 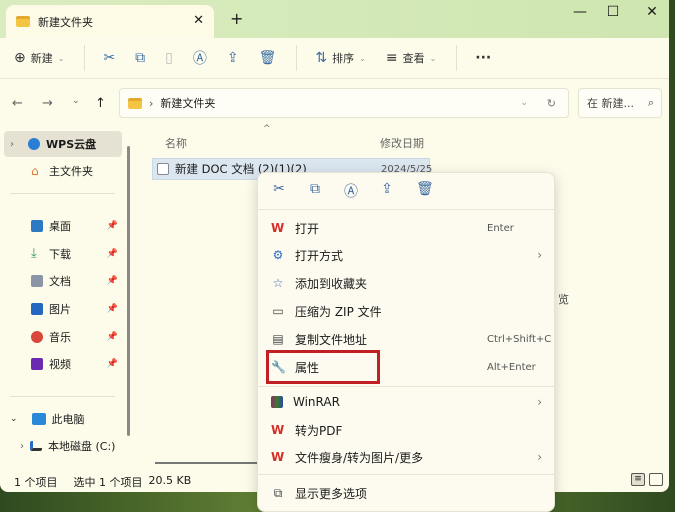 What do you see at coordinates (391, 58) in the screenshot?
I see `list-icon: ≡` at bounding box center [391, 58].